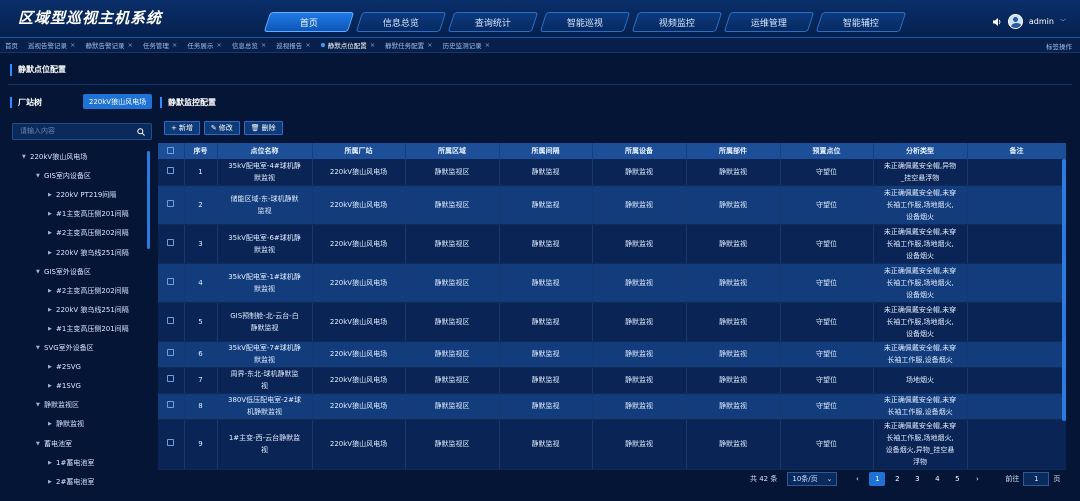 Image resolution: width=1080 pixels, height=501 pixels. Describe the element at coordinates (204, 45) in the screenshot. I see `open-tab-5: 任务展示 ×` at that location.